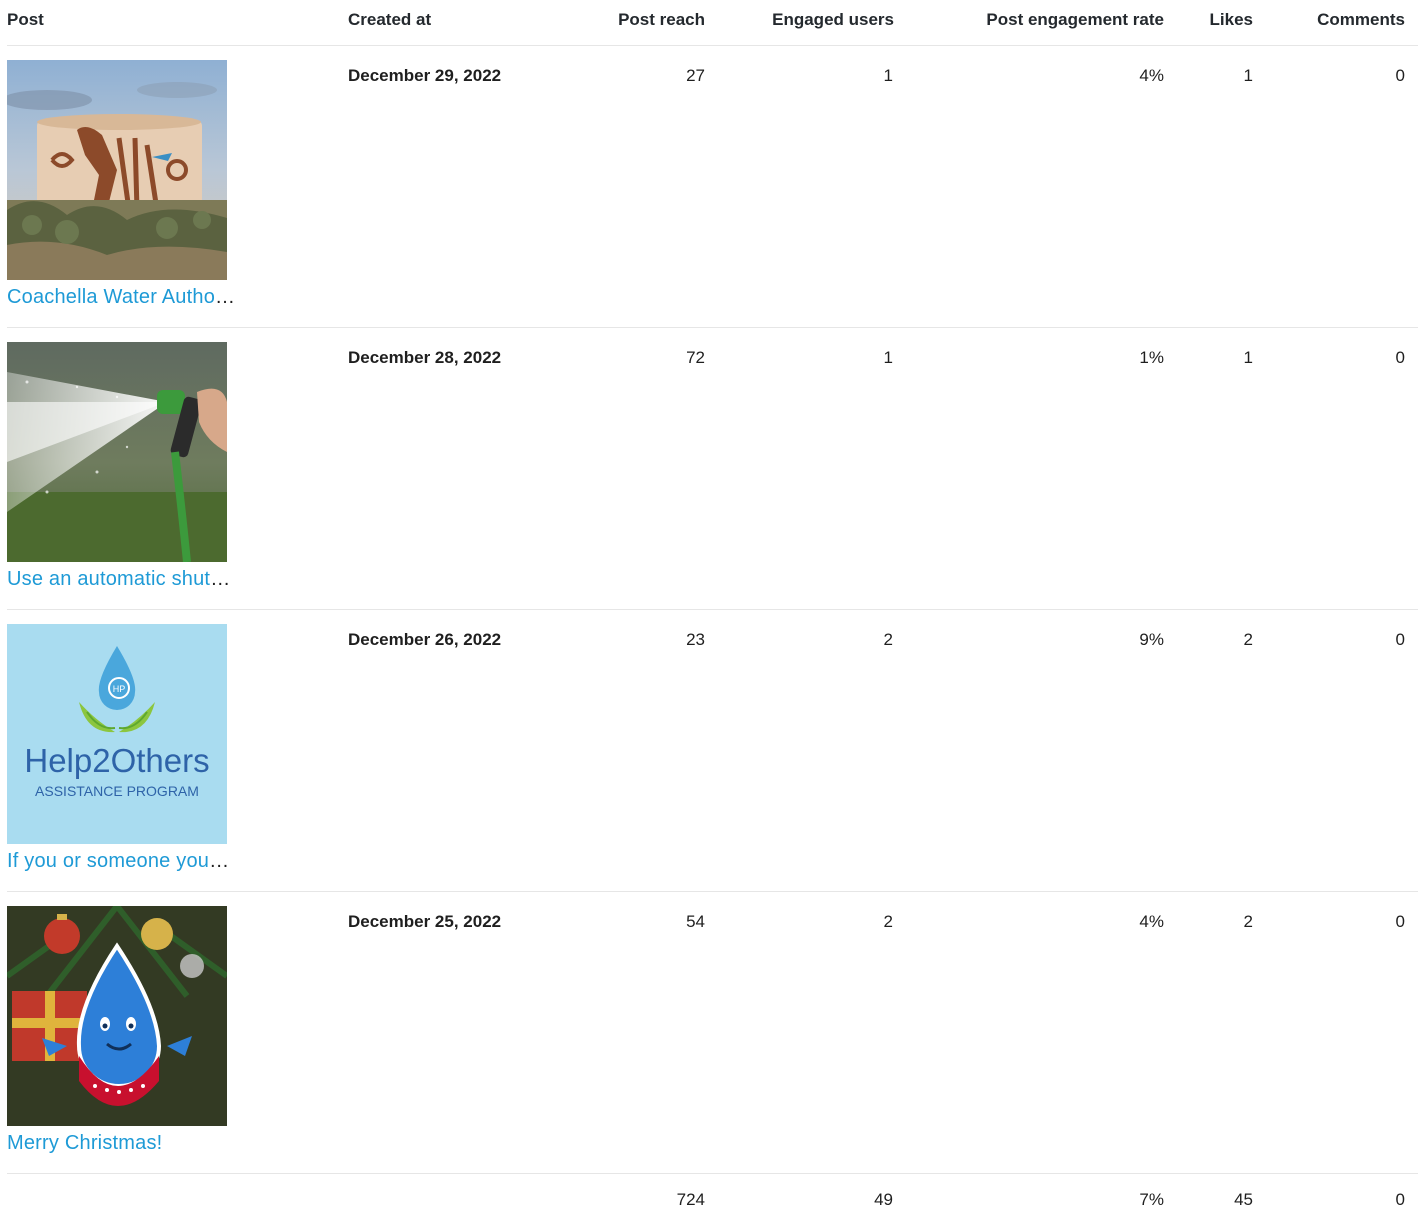  What do you see at coordinates (425, 357) in the screenshot?
I see `created-at: December 28, 2022` at bounding box center [425, 357].